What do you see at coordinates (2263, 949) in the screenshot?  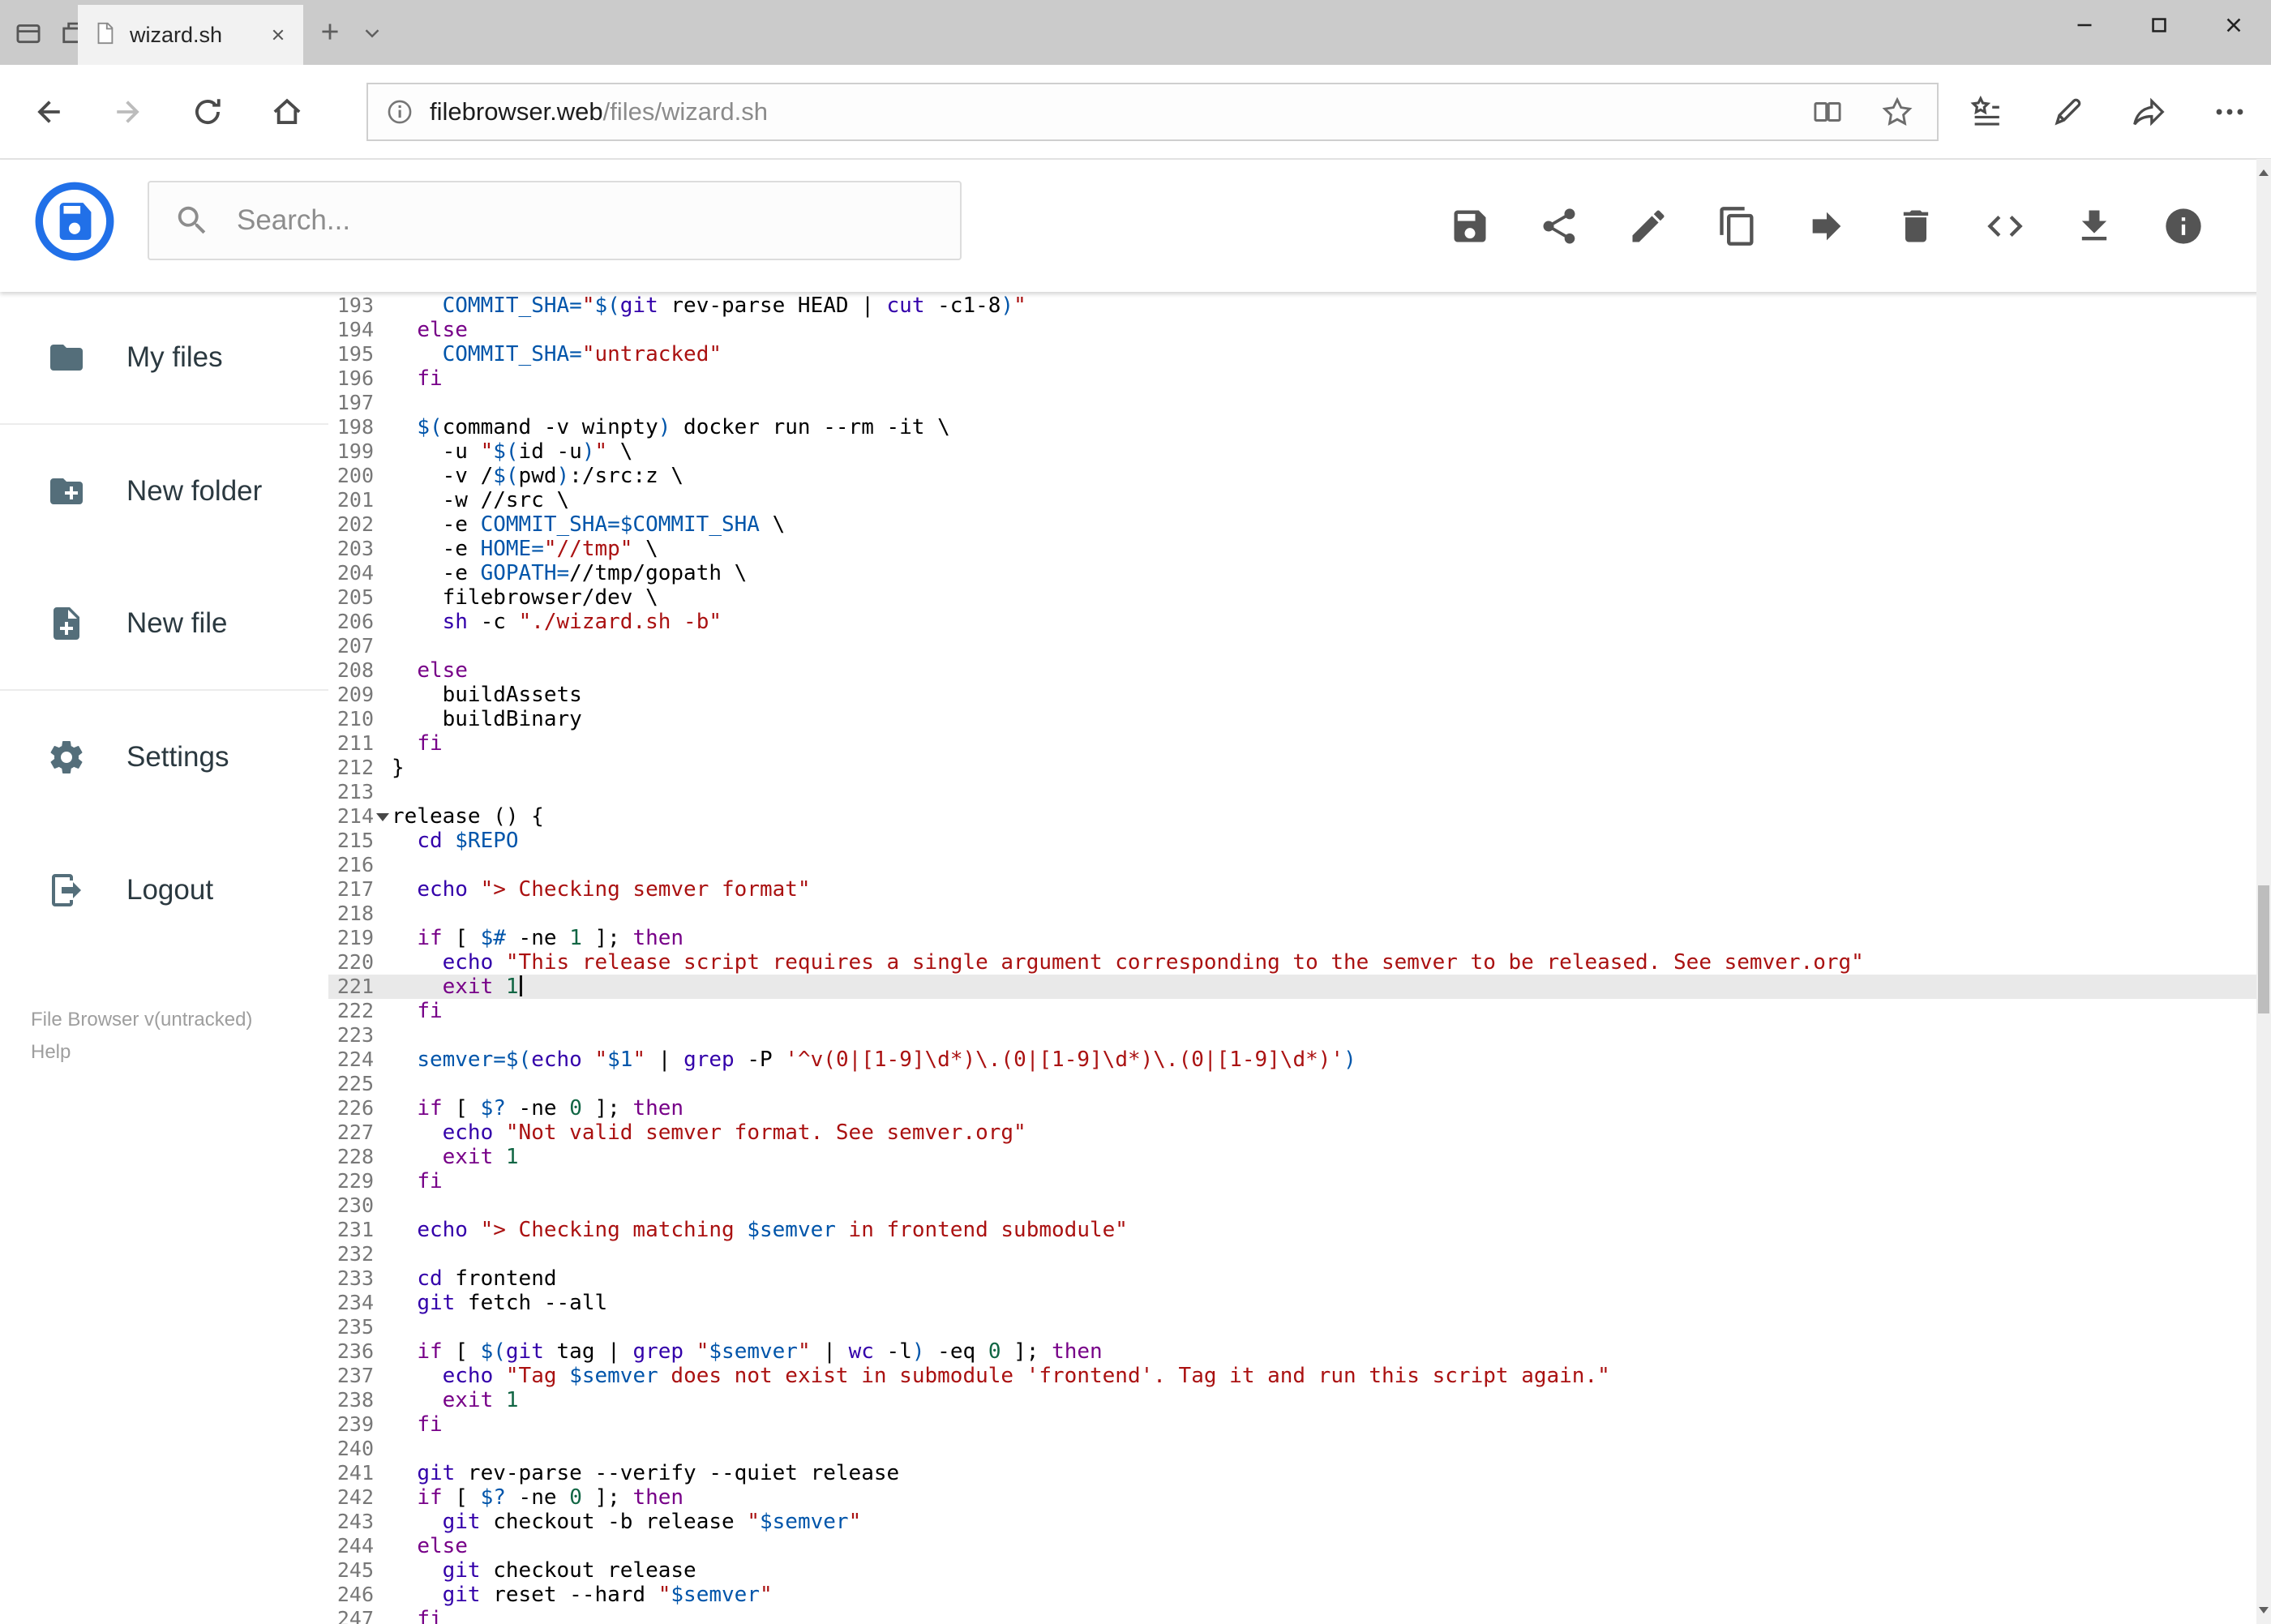 I see `scrollbar-thumb` at bounding box center [2263, 949].